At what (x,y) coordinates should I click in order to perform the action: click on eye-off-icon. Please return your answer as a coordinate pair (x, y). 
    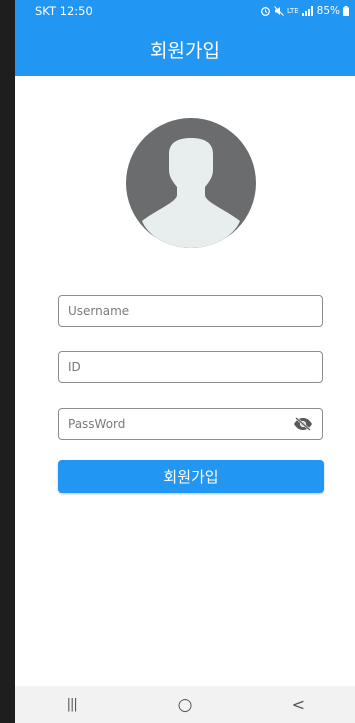
    Looking at the image, I should click on (303, 424).